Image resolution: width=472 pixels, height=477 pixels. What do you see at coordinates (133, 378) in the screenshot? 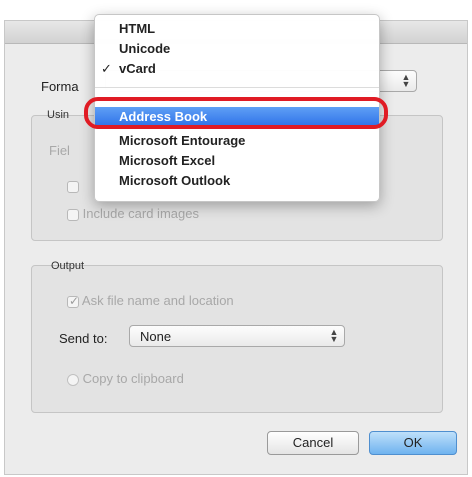
I see `copy-clipboard-label: Copy to clipboard` at bounding box center [133, 378].